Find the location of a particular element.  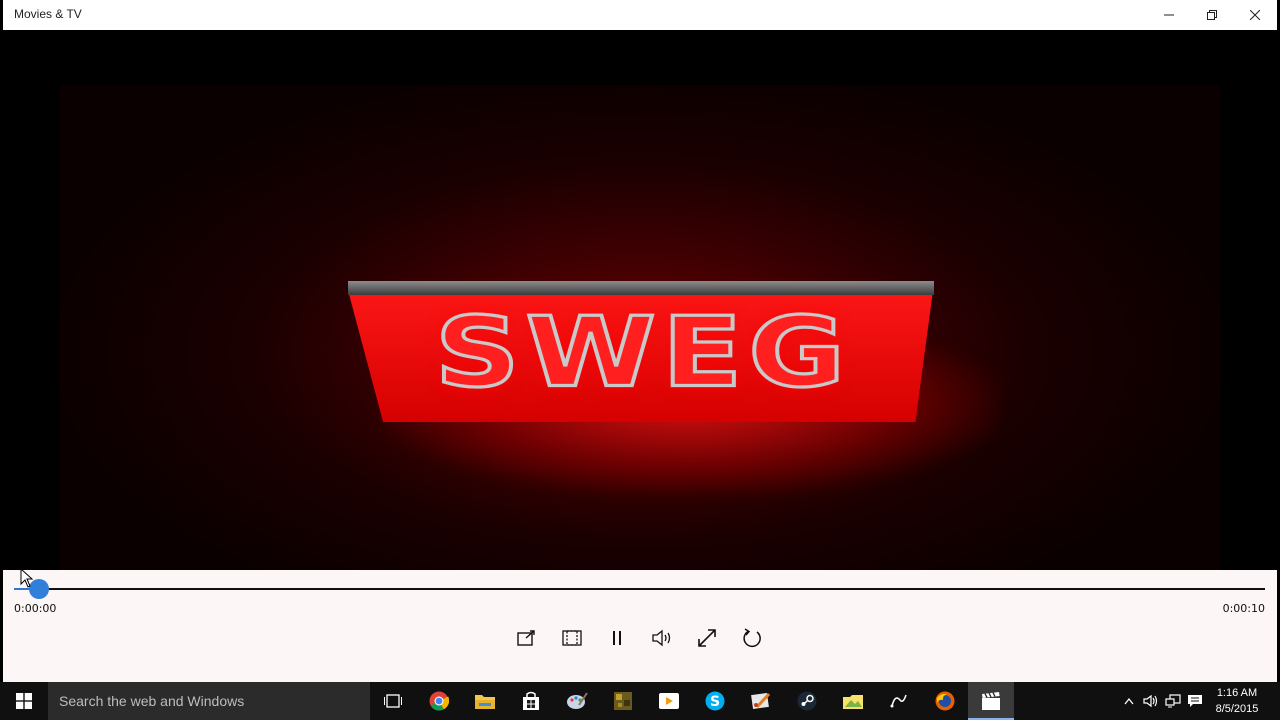

media-player-icon is located at coordinates (669, 701).